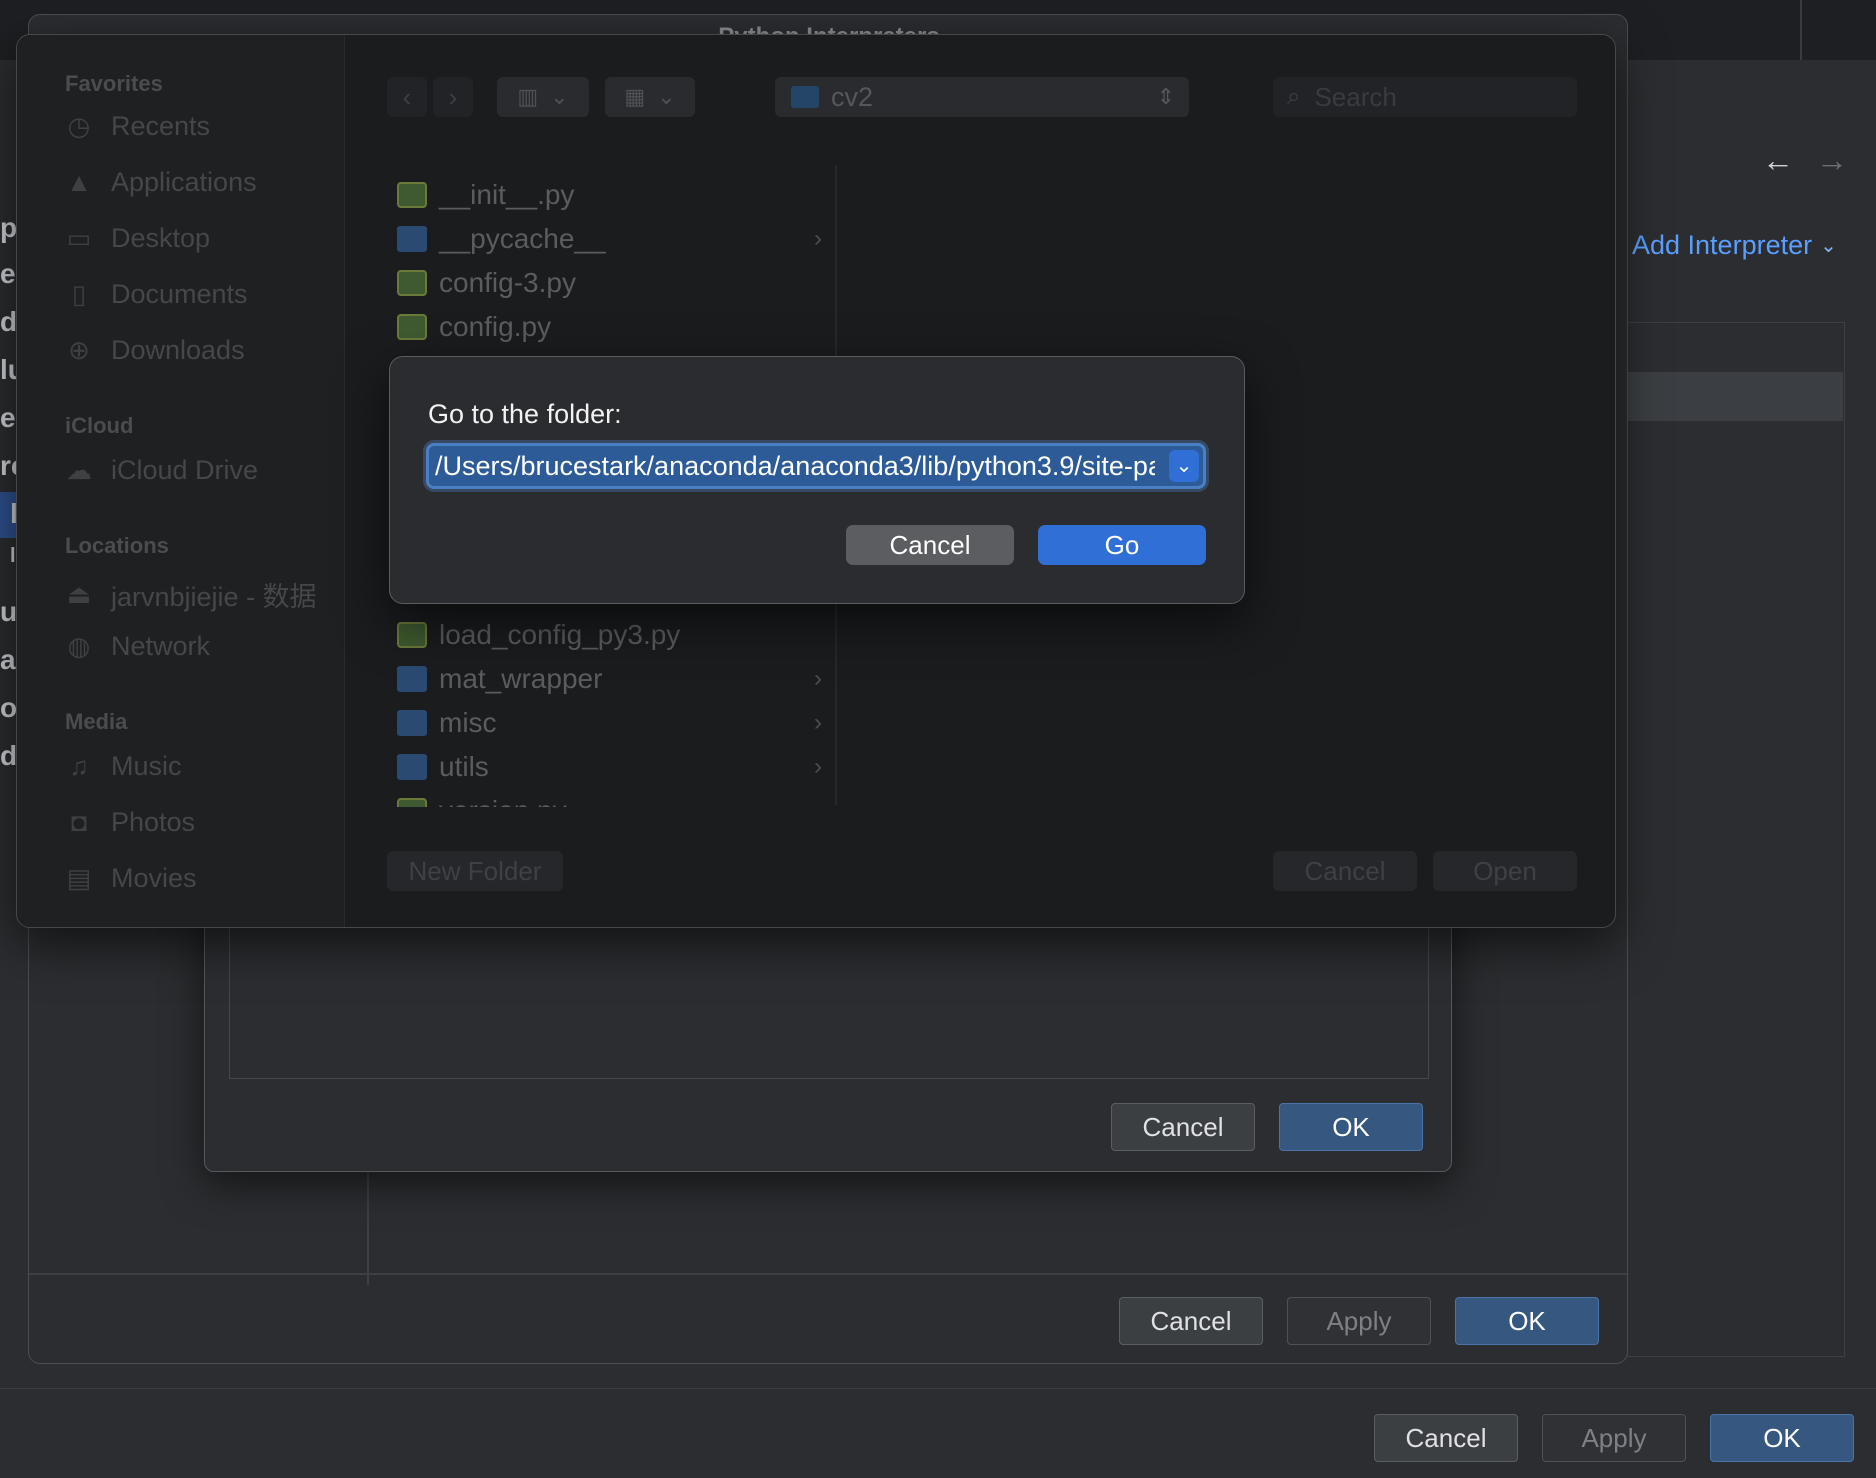 This screenshot has width=1876, height=1478. Describe the element at coordinates (930, 545) in the screenshot. I see `goto-cancel-button: Cancel` at that location.